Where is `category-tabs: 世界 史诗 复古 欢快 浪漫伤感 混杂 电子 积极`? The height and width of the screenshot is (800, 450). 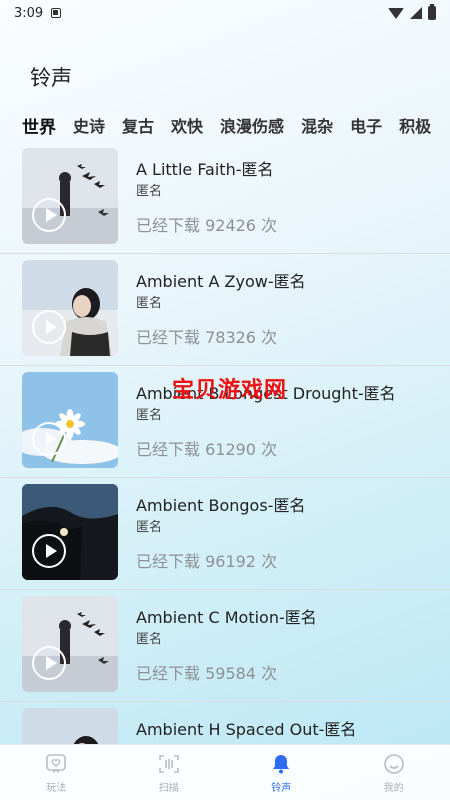 category-tabs: 世界 史诗 复古 欢快 浪漫伤感 混杂 电子 积极 is located at coordinates (225, 125).